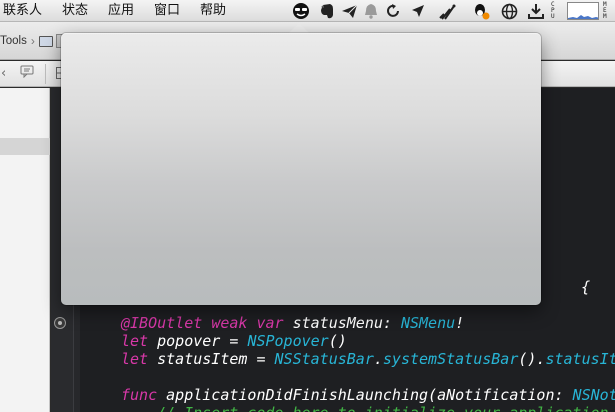 The height and width of the screenshot is (412, 615). What do you see at coordinates (60, 323) in the screenshot?
I see `outlet-connection-icon` at bounding box center [60, 323].